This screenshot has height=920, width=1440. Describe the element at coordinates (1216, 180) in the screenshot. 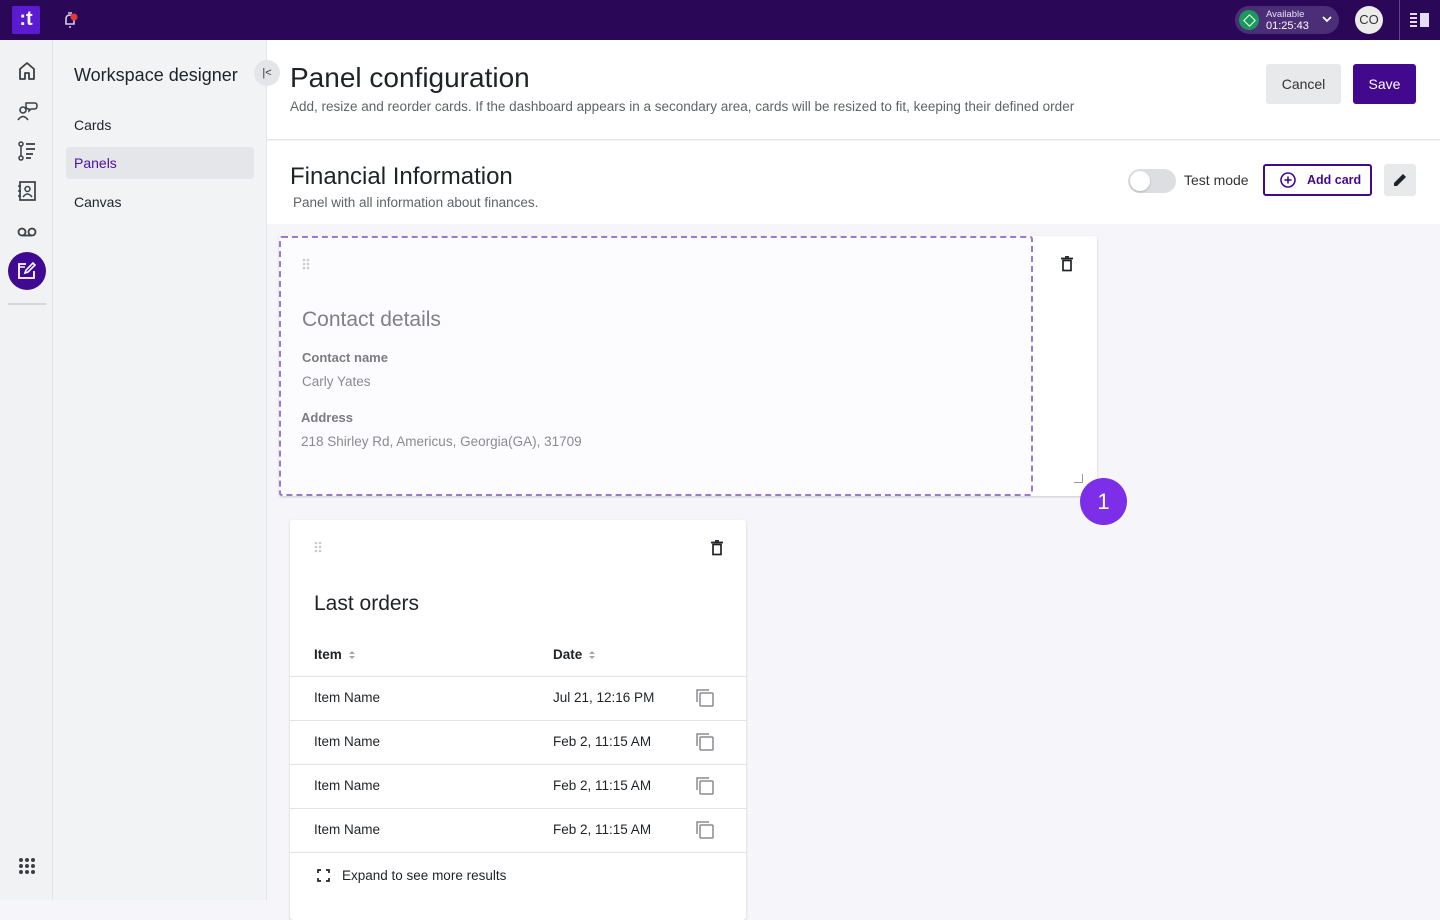

I see `test-mode-label: Test mode` at that location.